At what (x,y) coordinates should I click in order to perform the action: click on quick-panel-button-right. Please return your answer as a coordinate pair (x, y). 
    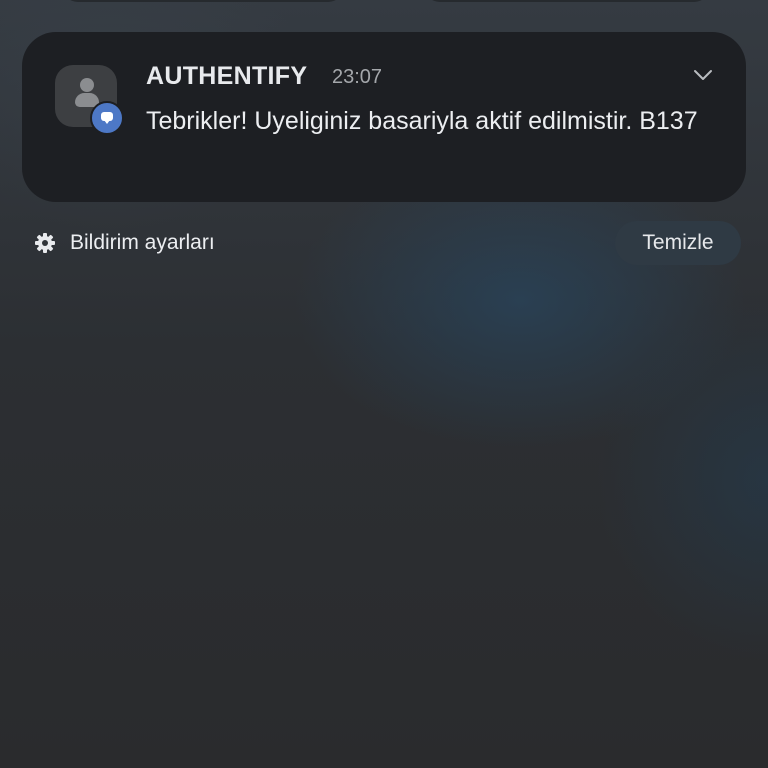
    Looking at the image, I should click on (567, 1).